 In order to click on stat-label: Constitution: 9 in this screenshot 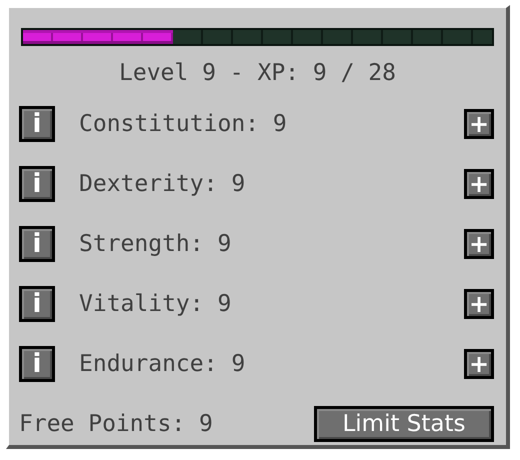, I will do `click(183, 124)`.